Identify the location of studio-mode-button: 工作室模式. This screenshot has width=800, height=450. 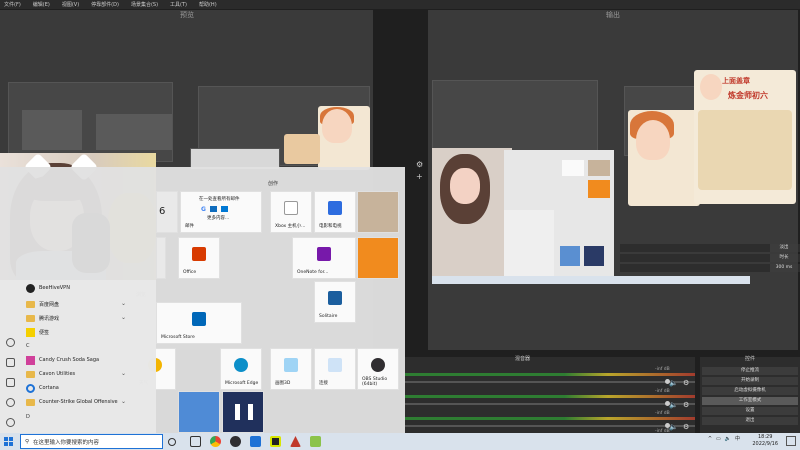
(750, 401).